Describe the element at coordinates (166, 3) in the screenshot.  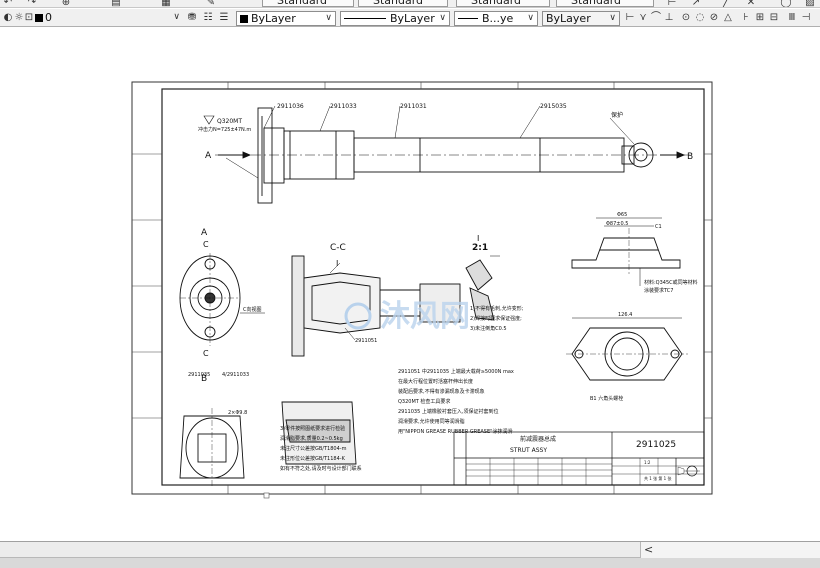
I see `calculator-icon: ▦` at that location.